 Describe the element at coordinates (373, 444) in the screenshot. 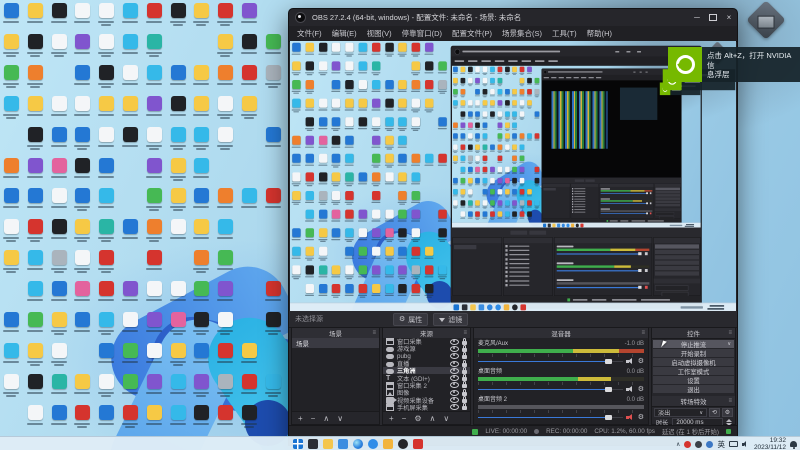

I see `app-blue` at that location.